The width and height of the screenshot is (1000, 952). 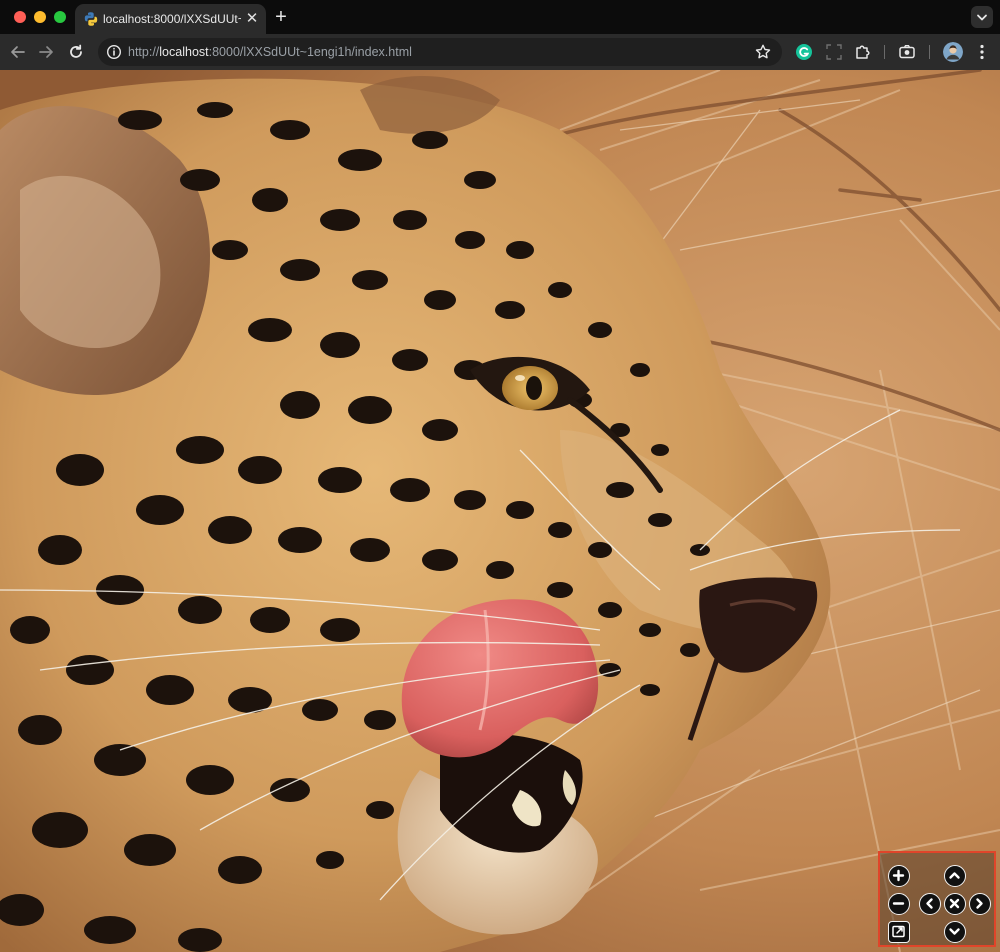 I want to click on close-icon, so click(x=954, y=903).